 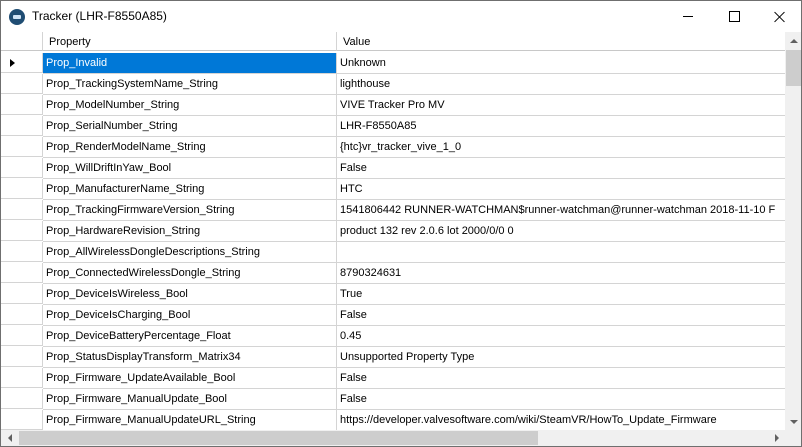 I want to click on maximize-icon, so click(x=734, y=16).